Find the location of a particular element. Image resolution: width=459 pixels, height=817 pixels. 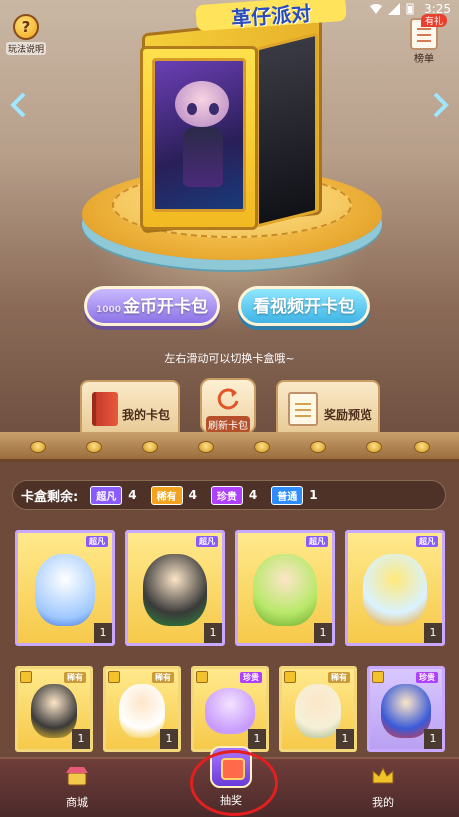

card-box-figure is located at coordinates (199, 135).